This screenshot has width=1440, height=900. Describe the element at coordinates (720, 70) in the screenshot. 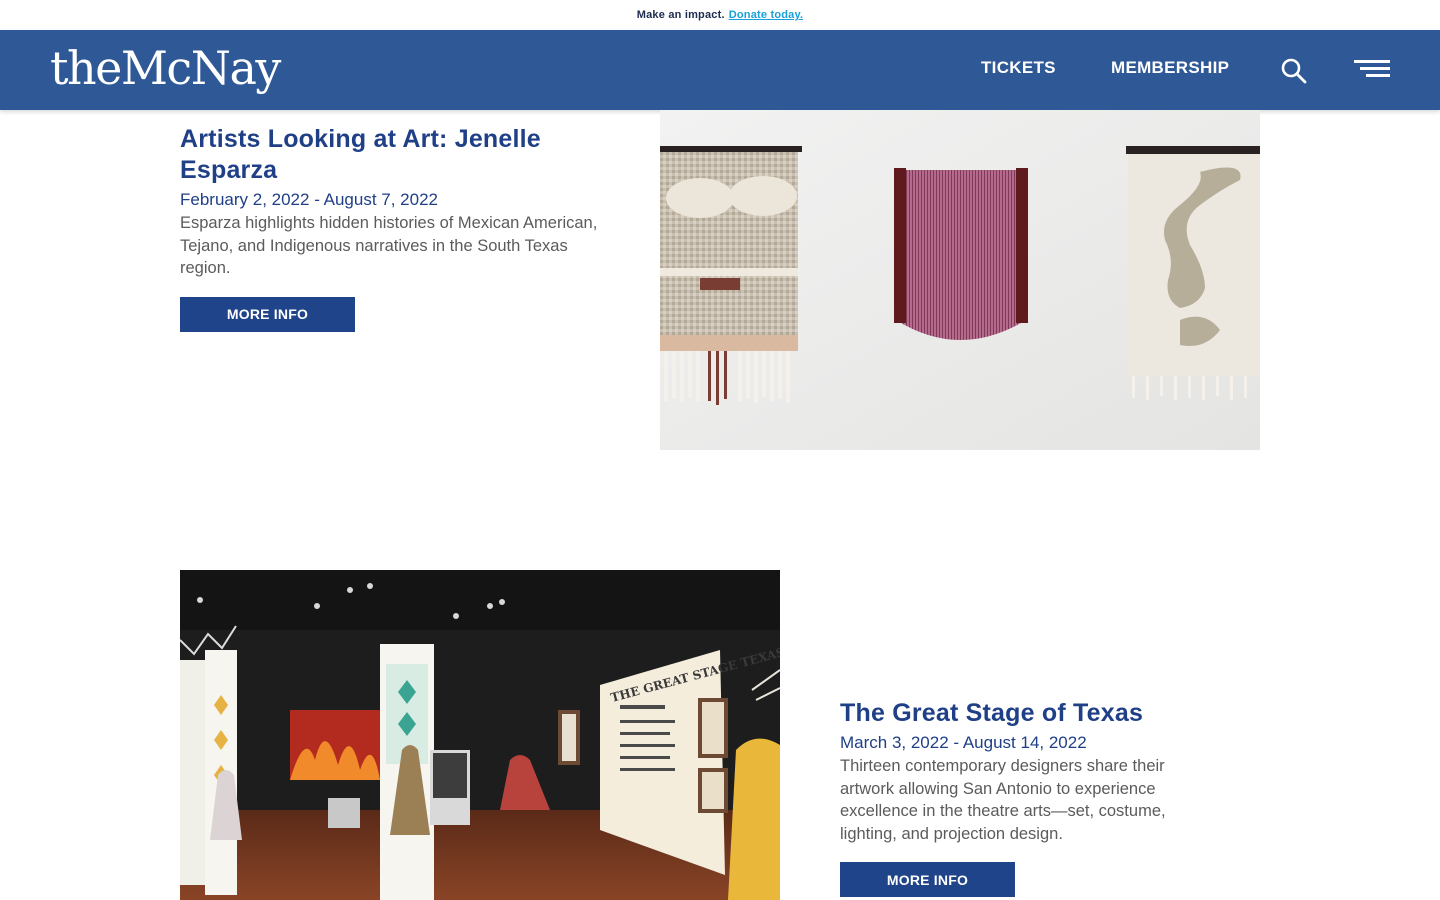

I see `site-header: theMcNay TICKETS MEMBERSHIP` at that location.